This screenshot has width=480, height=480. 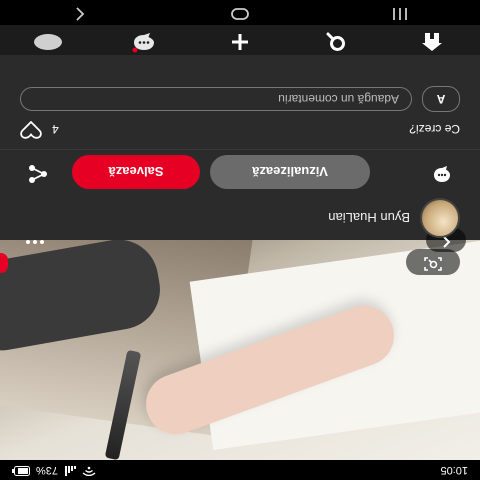 I want to click on actions-row: Vizualizează Salvează, so click(x=240, y=172).